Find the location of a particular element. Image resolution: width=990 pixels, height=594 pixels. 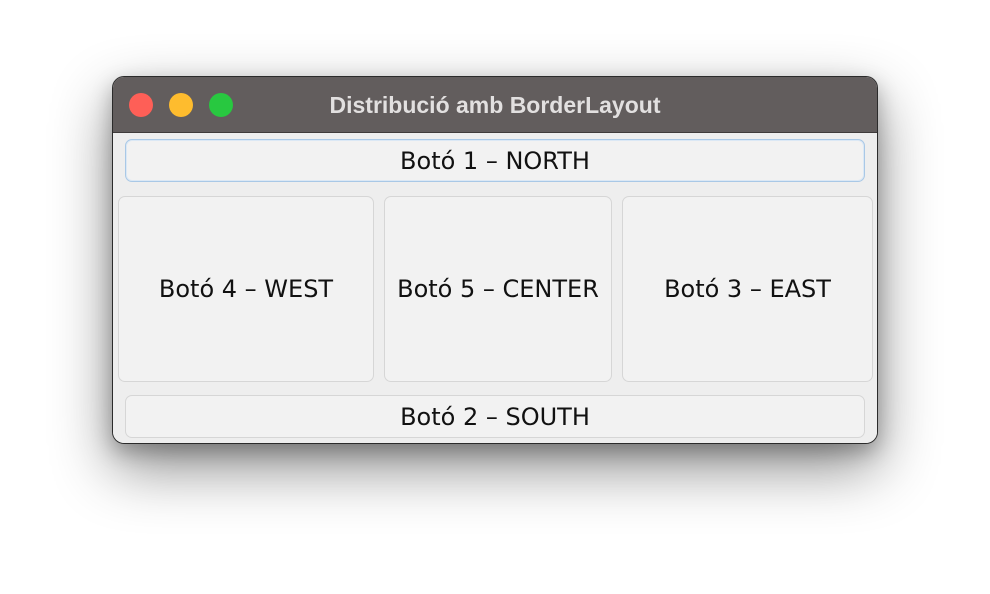

south-button: Botó 2 – SOUTH is located at coordinates (495, 416).